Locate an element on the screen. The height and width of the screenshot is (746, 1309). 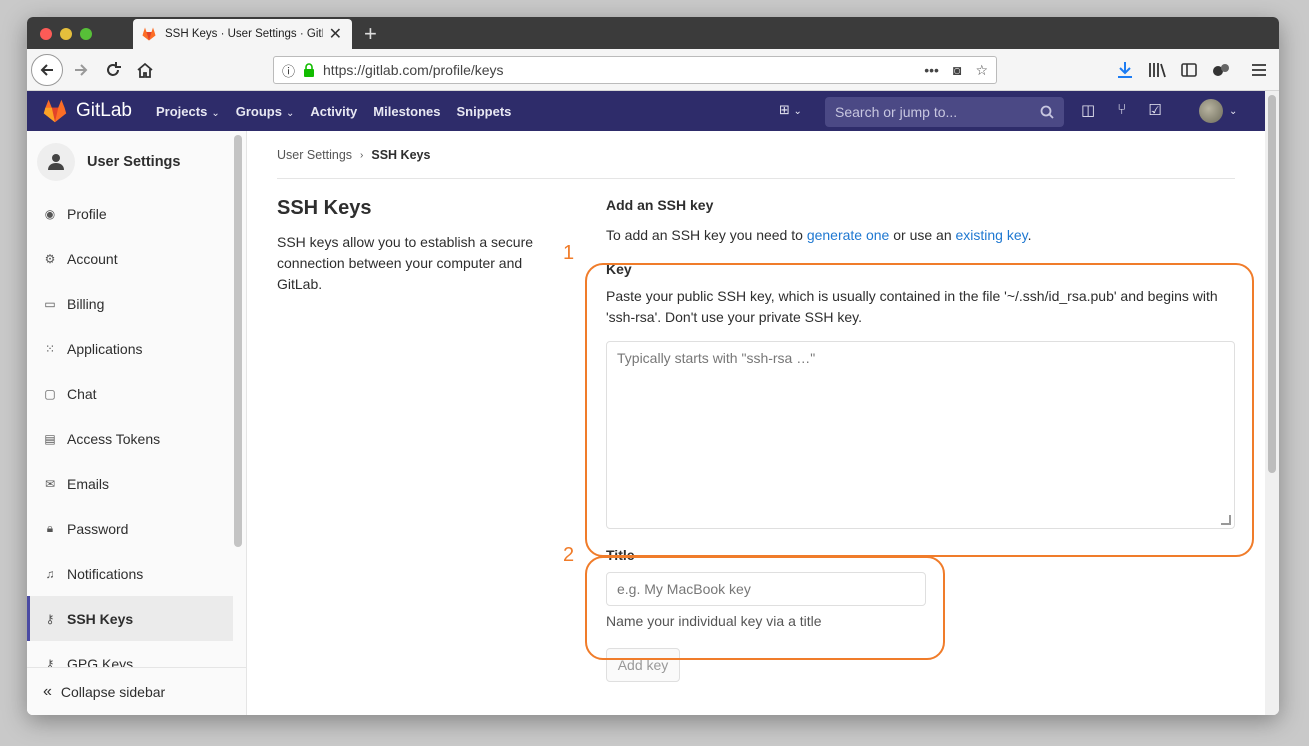
breadcrumb-current: SSH Keys is located at coordinates (400, 155).